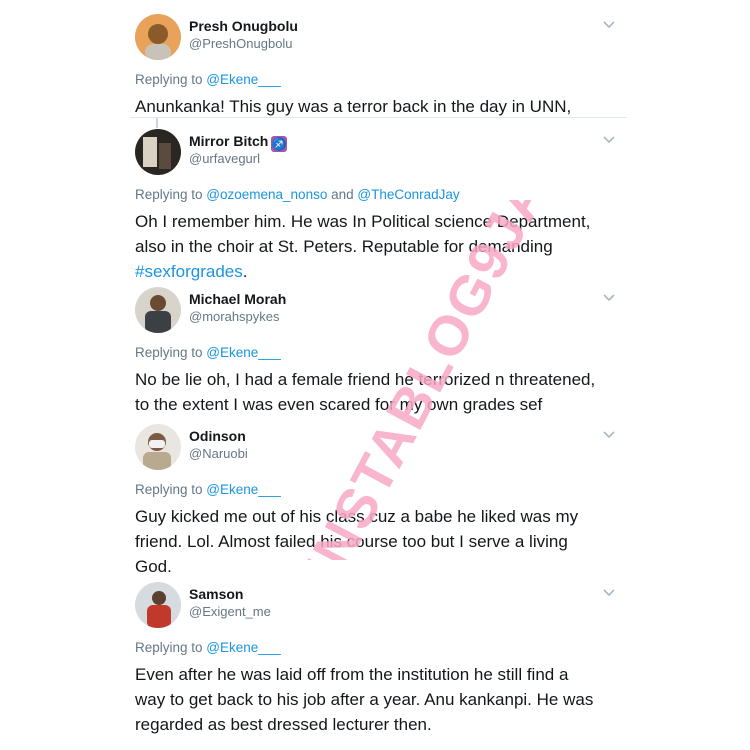 The height and width of the screenshot is (750, 750). Describe the element at coordinates (266, 194) in the screenshot. I see `mention-link: @ozoemena_nonso` at that location.